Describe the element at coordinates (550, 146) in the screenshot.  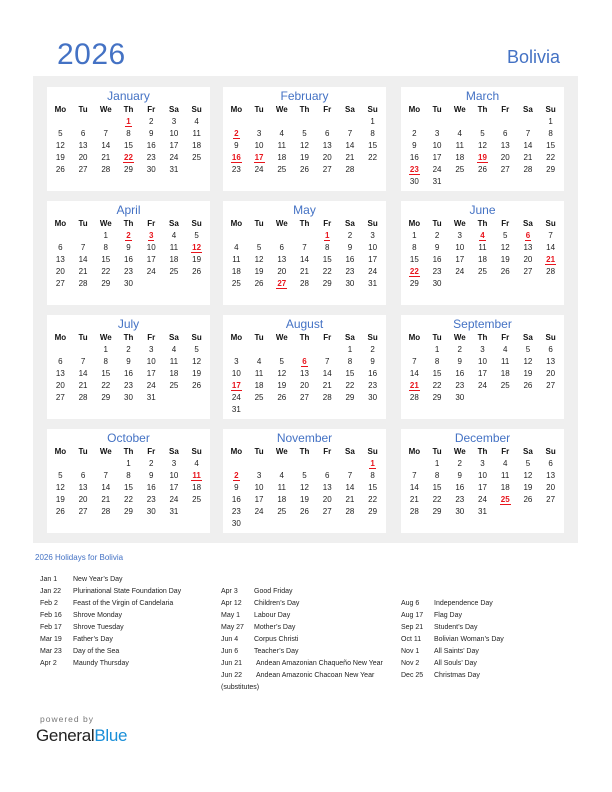
I see `day-cell: 15` at that location.